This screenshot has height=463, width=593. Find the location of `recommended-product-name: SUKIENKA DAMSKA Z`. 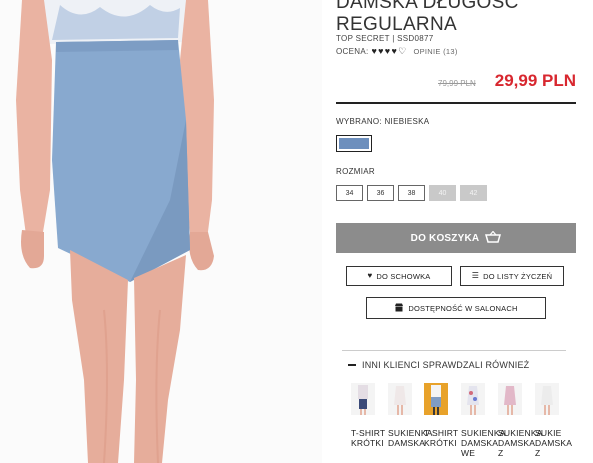

recommended-product-name: SUKIENKA DAMSKA Z is located at coordinates (520, 443).